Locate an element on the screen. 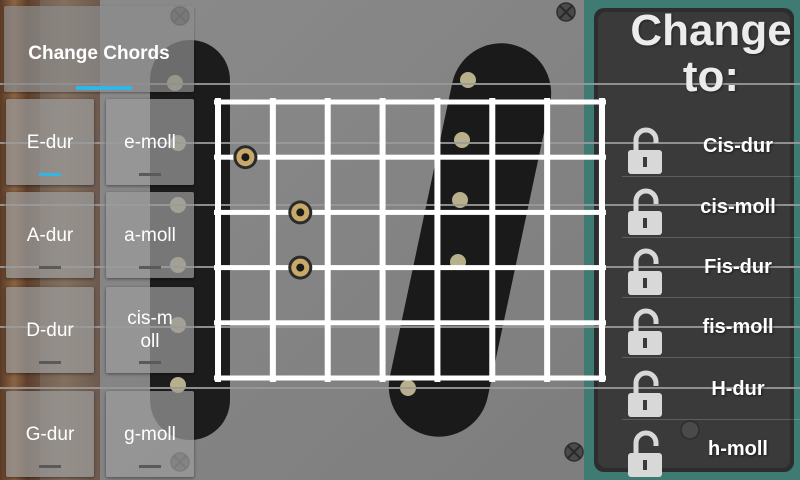  chord-button-label: g-moll is located at coordinates (150, 434).